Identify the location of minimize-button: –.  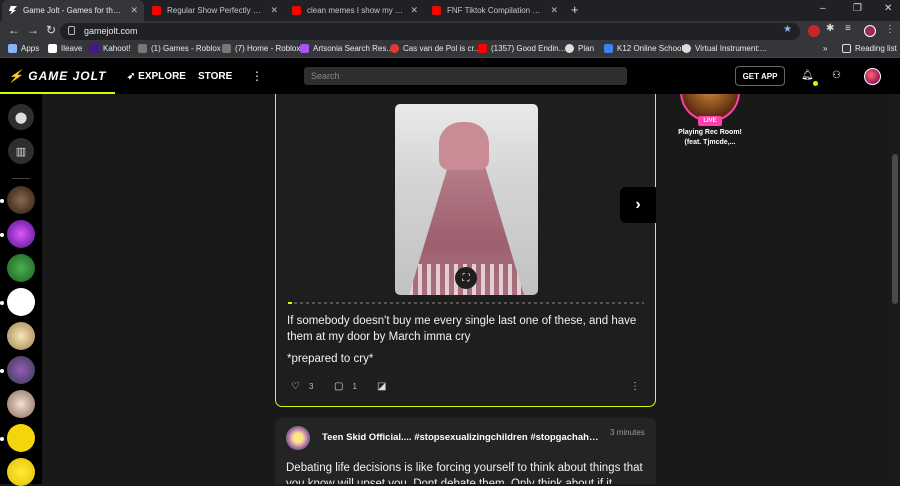
(823, 8).